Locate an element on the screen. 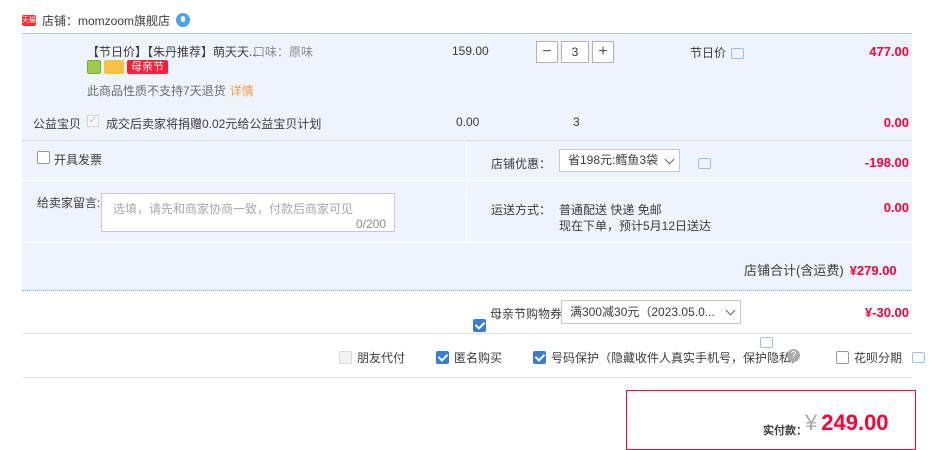  shop-header: 天猫 店铺：momzoom旗舰店 is located at coordinates (106, 20).